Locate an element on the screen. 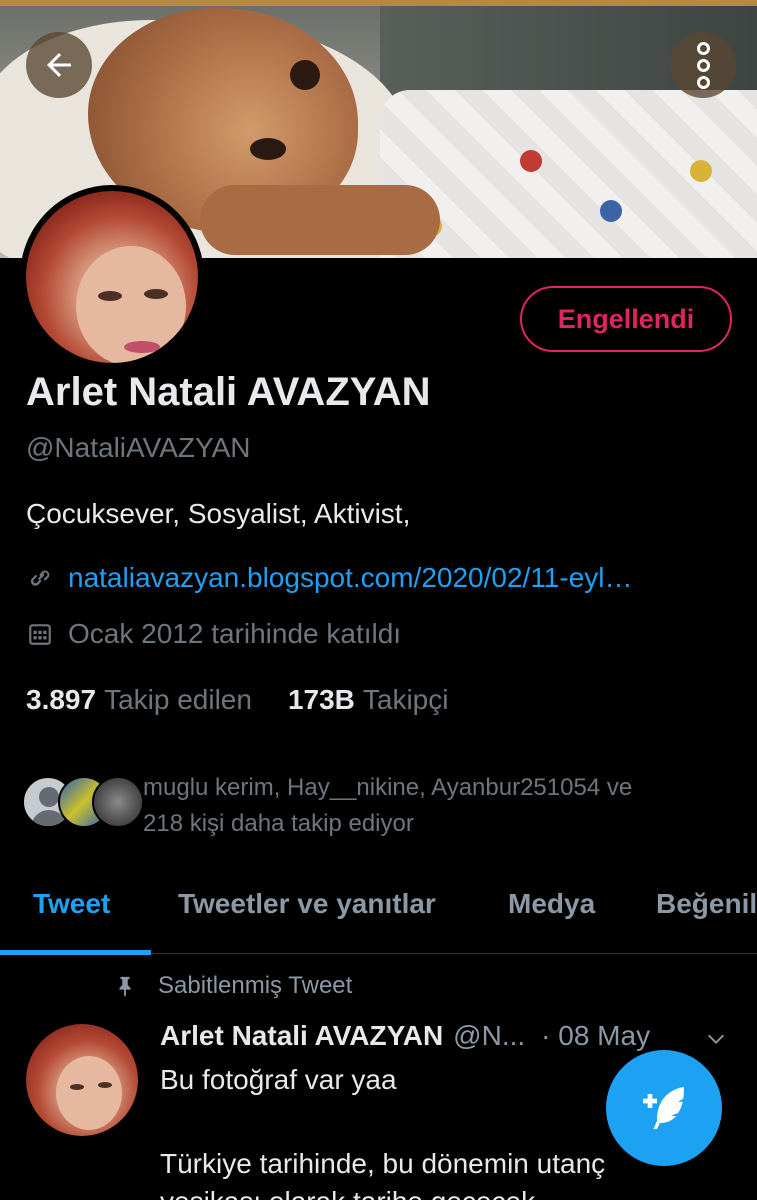  link-icon is located at coordinates (40, 578).